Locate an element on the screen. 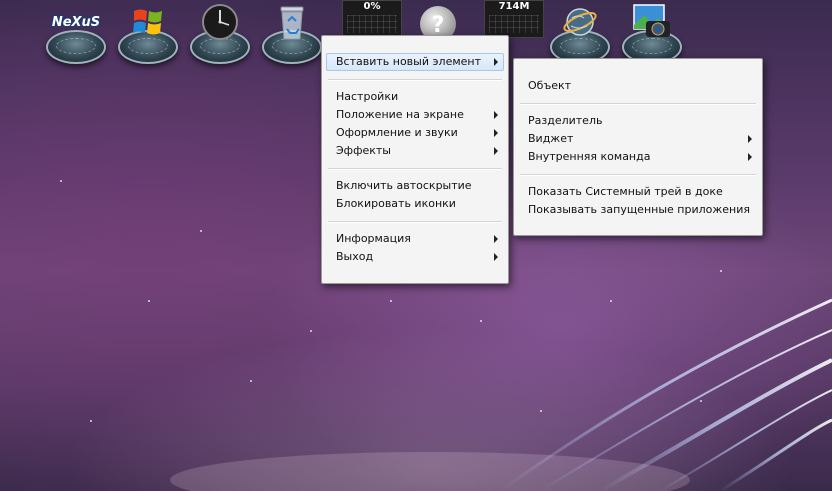  menu-item-label: Оформление и звуки is located at coordinates (397, 132).